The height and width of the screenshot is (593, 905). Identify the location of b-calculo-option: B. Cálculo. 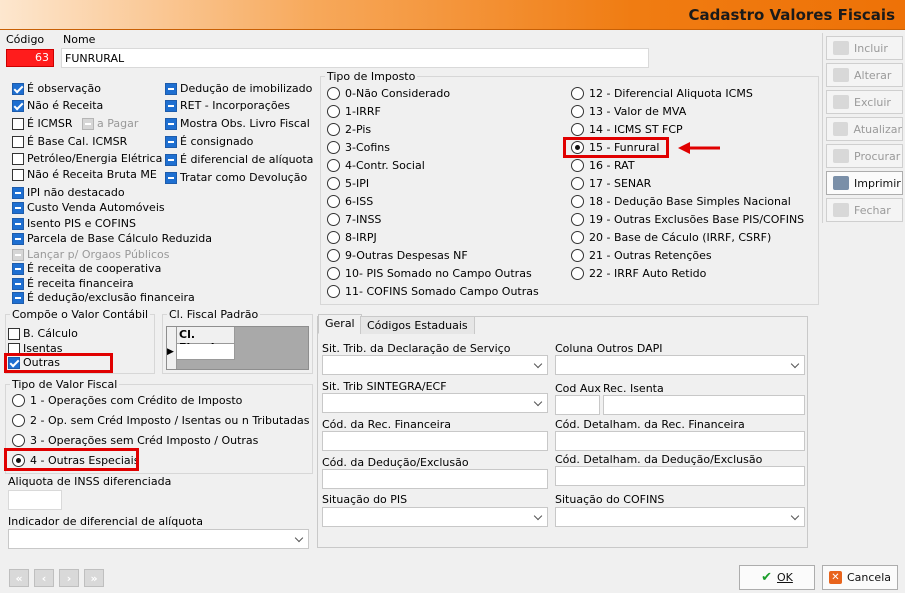
(43, 333).